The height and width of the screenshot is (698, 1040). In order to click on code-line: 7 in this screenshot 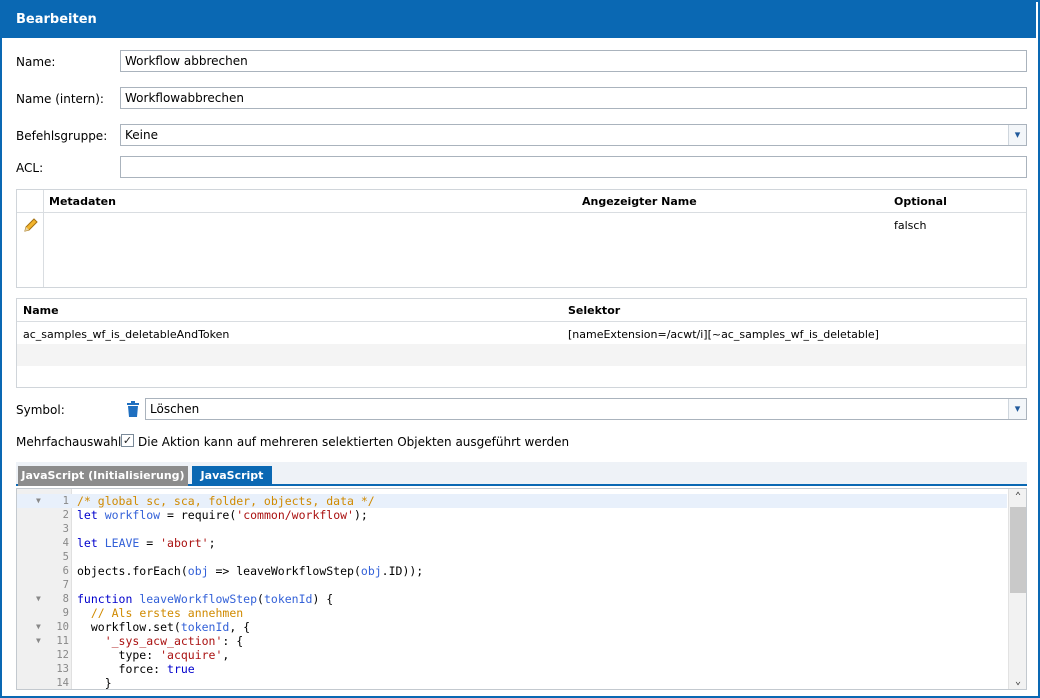, I will do `click(65, 585)`.